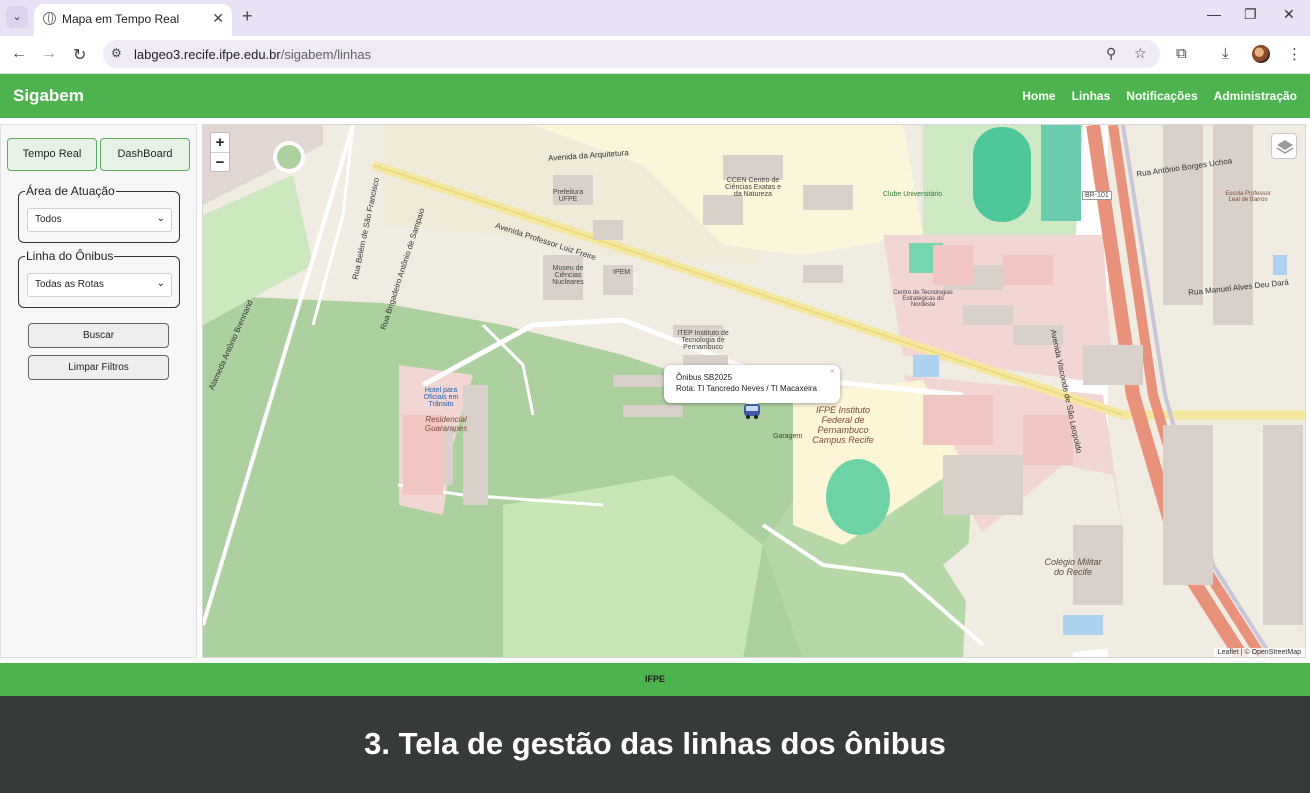  I want to click on nav-notifications-link: Notificações, so click(1161, 96).